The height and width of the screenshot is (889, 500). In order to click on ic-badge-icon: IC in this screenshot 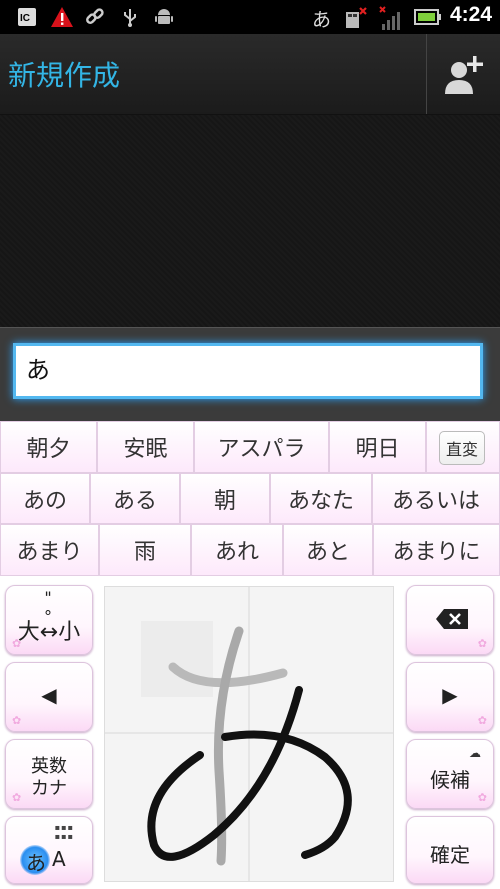, I will do `click(27, 17)`.